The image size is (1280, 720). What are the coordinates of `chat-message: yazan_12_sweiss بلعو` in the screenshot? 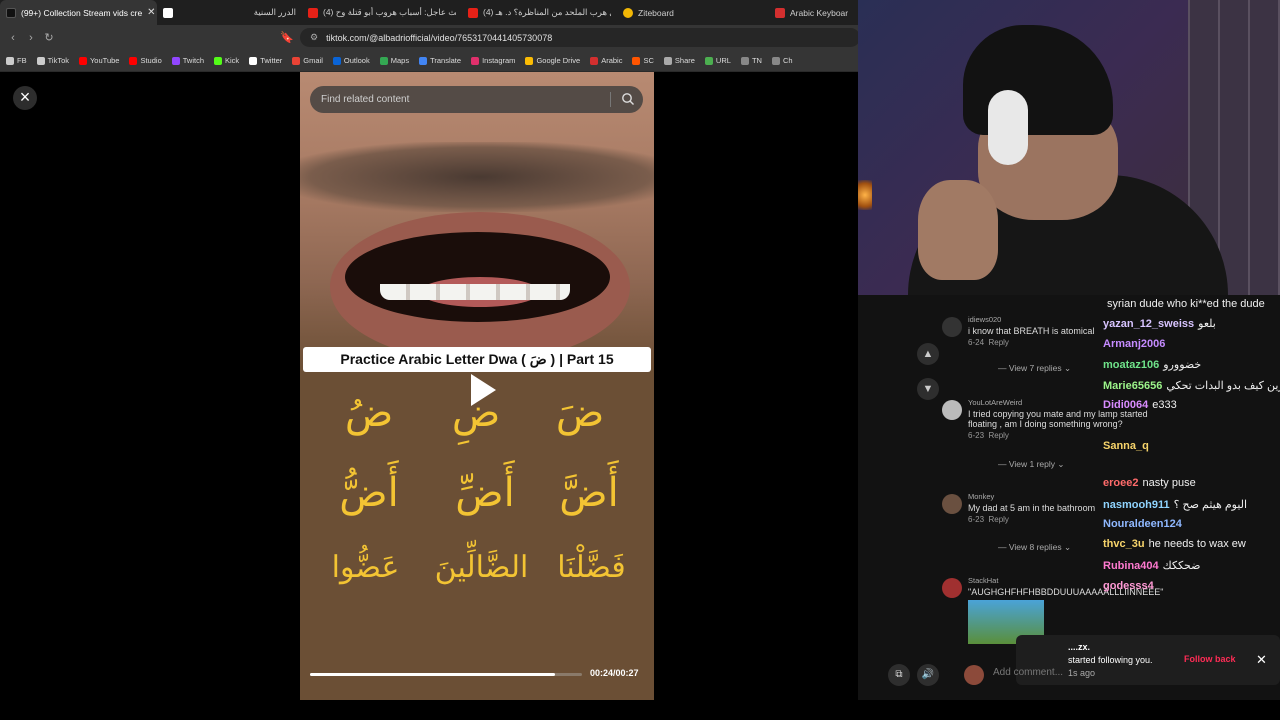 It's located at (1159, 323).